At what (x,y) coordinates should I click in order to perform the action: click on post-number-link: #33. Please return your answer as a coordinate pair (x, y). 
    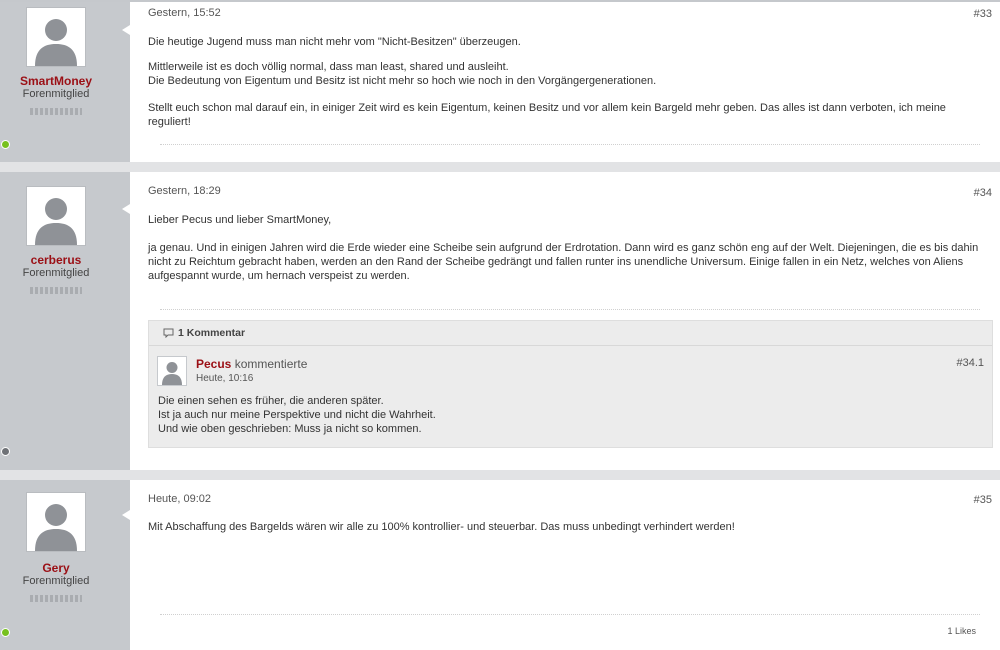
    Looking at the image, I should click on (983, 14).